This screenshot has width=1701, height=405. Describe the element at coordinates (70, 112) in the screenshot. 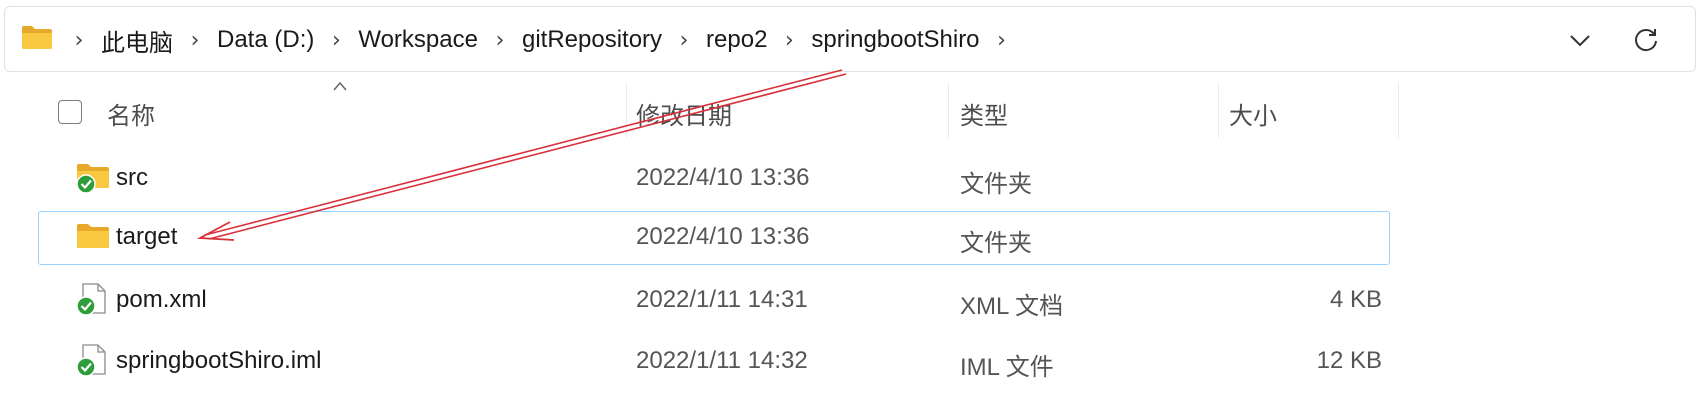

I see `select-all-checkbox` at that location.